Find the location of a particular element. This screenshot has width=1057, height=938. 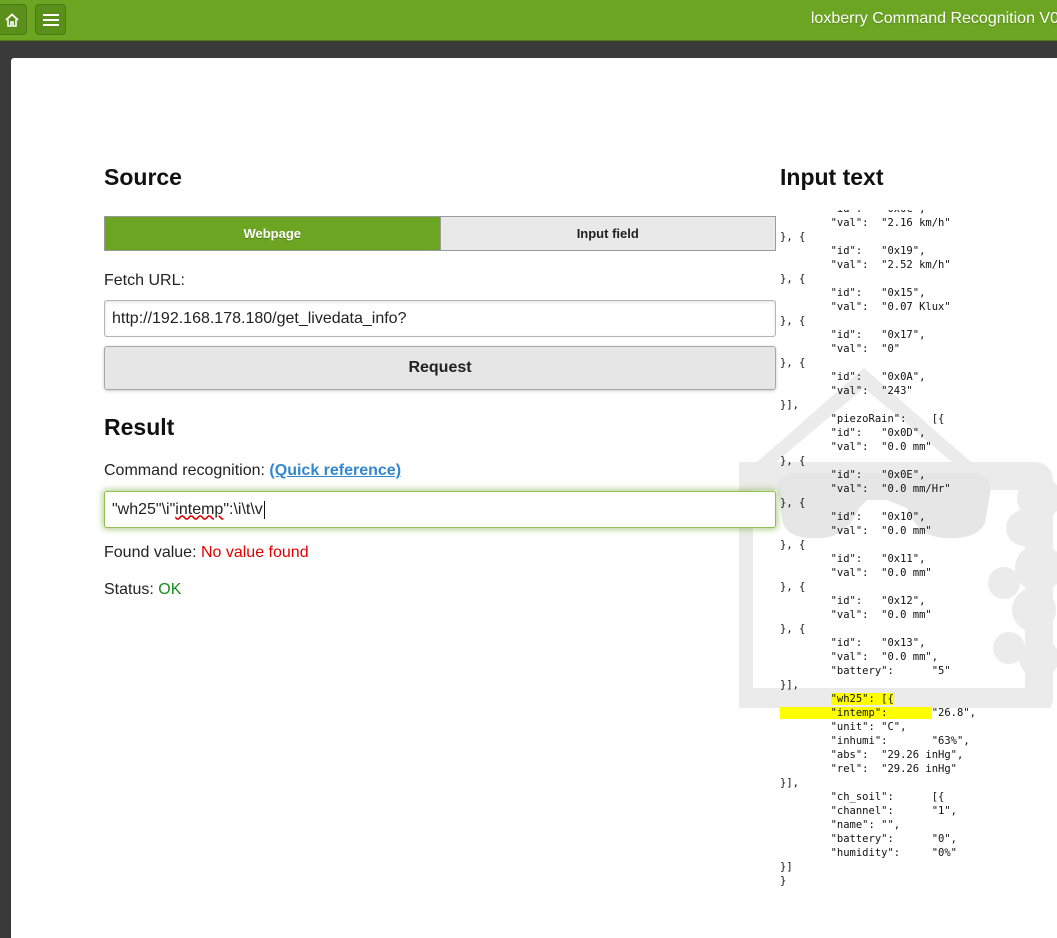

quick-reference-link: (Quick reference) is located at coordinates (335, 470).